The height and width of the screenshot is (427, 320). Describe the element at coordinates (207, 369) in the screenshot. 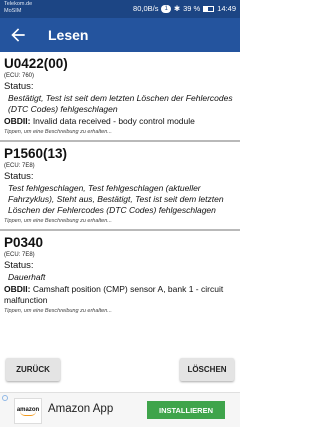

I see `delete-button: LÖSCHEN` at that location.